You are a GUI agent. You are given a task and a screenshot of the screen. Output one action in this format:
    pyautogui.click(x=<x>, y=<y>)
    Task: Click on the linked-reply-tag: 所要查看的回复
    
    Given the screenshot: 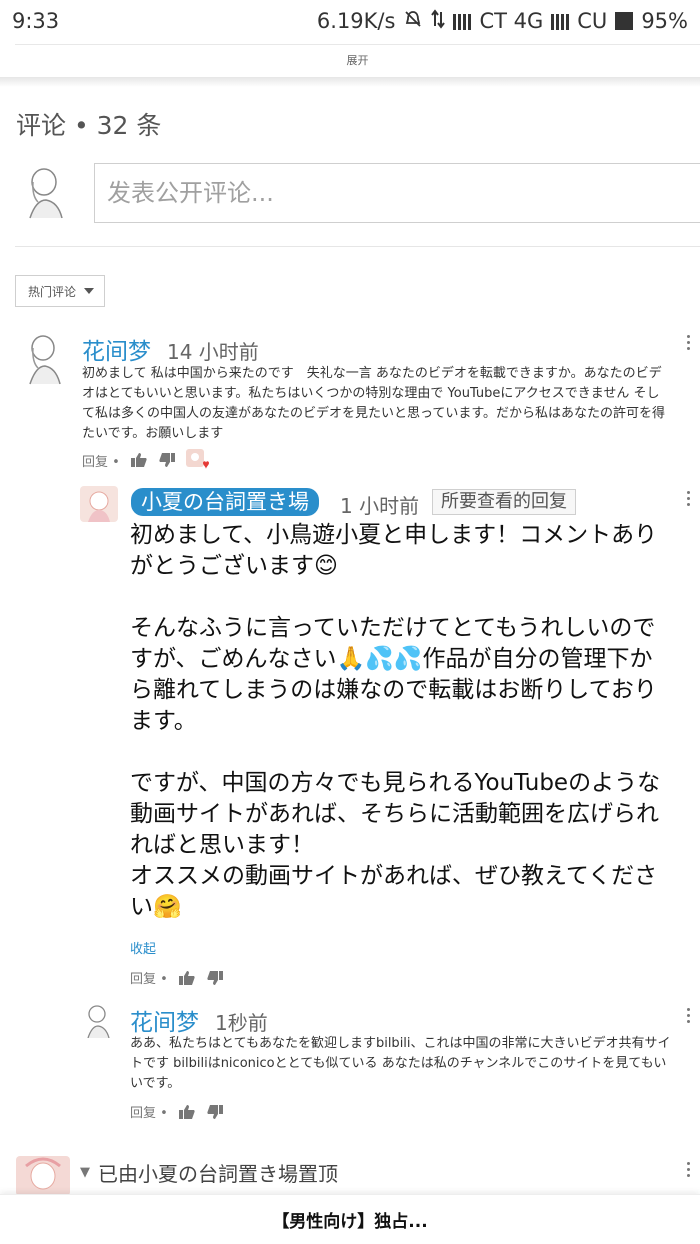 What is the action you would take?
    pyautogui.click(x=504, y=502)
    